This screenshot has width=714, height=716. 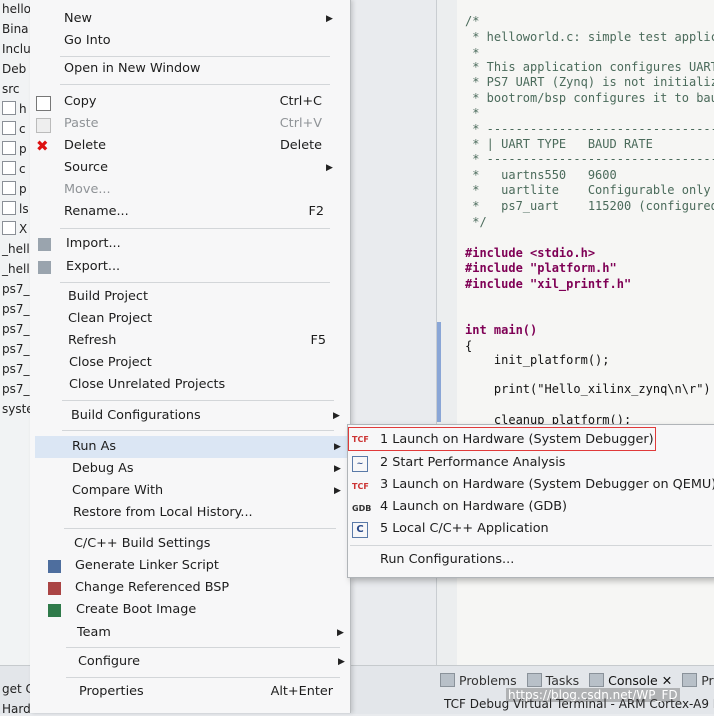 What do you see at coordinates (15, 209) in the screenshot?
I see `explorer-item: ls` at bounding box center [15, 209].